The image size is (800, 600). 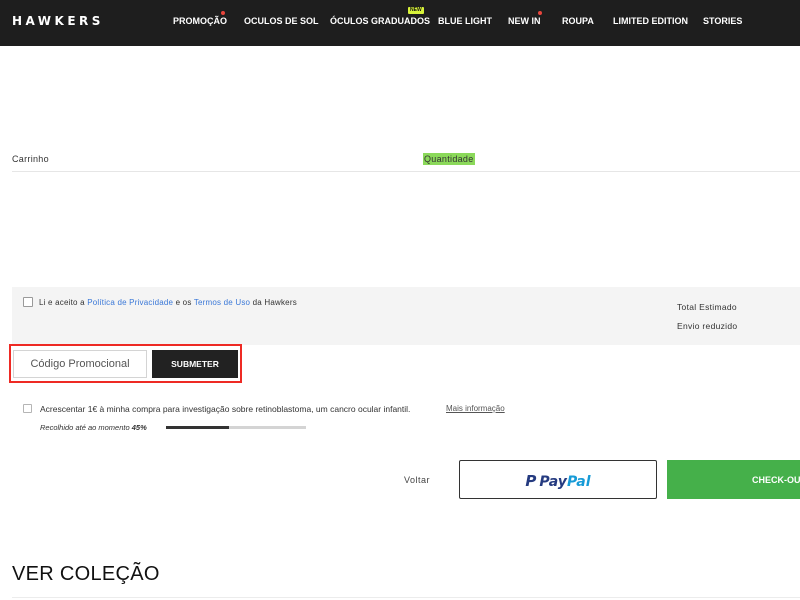 What do you see at coordinates (28, 302) in the screenshot?
I see `terms-checkbox` at bounding box center [28, 302].